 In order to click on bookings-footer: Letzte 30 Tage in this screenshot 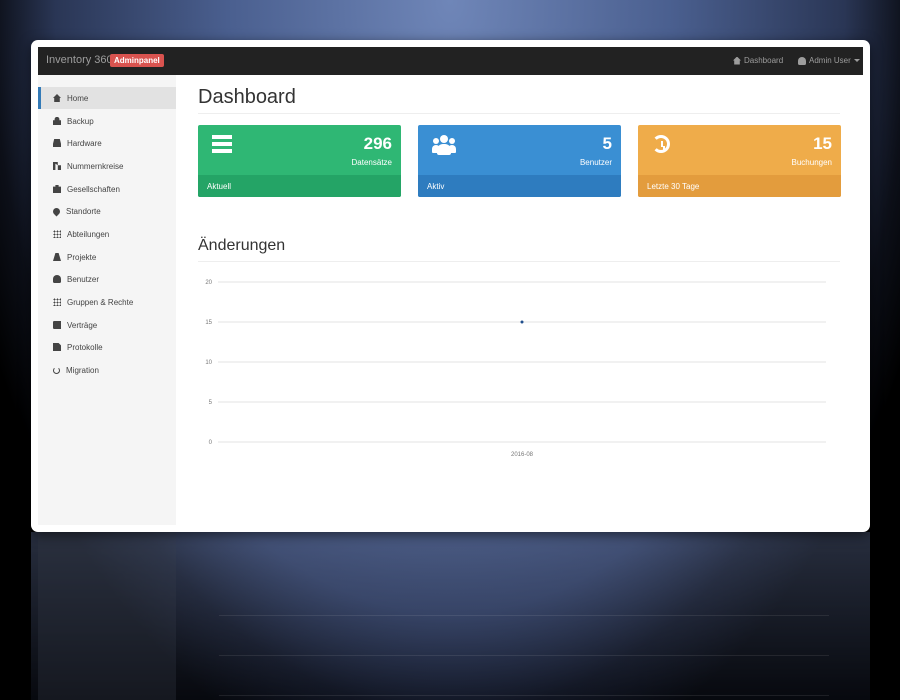, I will do `click(739, 186)`.